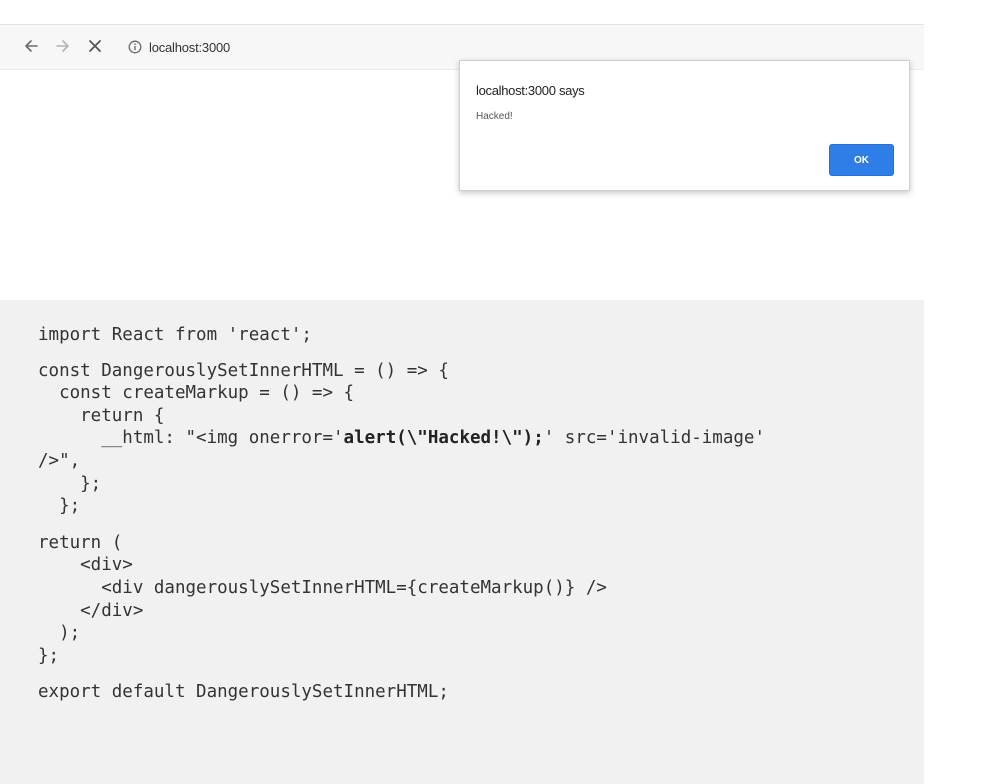 This screenshot has height=784, width=982. What do you see at coordinates (443, 438) in the screenshot?
I see `code-highlight: alert(\"Hacked!\");` at bounding box center [443, 438].